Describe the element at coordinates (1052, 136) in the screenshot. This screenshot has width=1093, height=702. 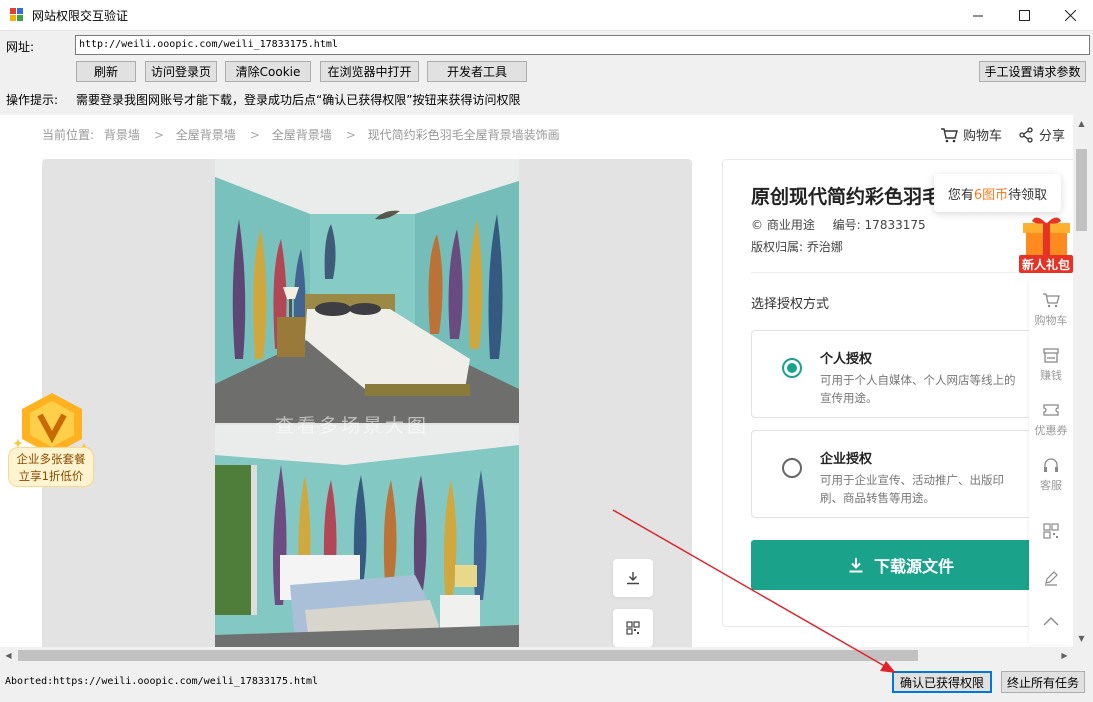
I see `share-label: 分享` at that location.